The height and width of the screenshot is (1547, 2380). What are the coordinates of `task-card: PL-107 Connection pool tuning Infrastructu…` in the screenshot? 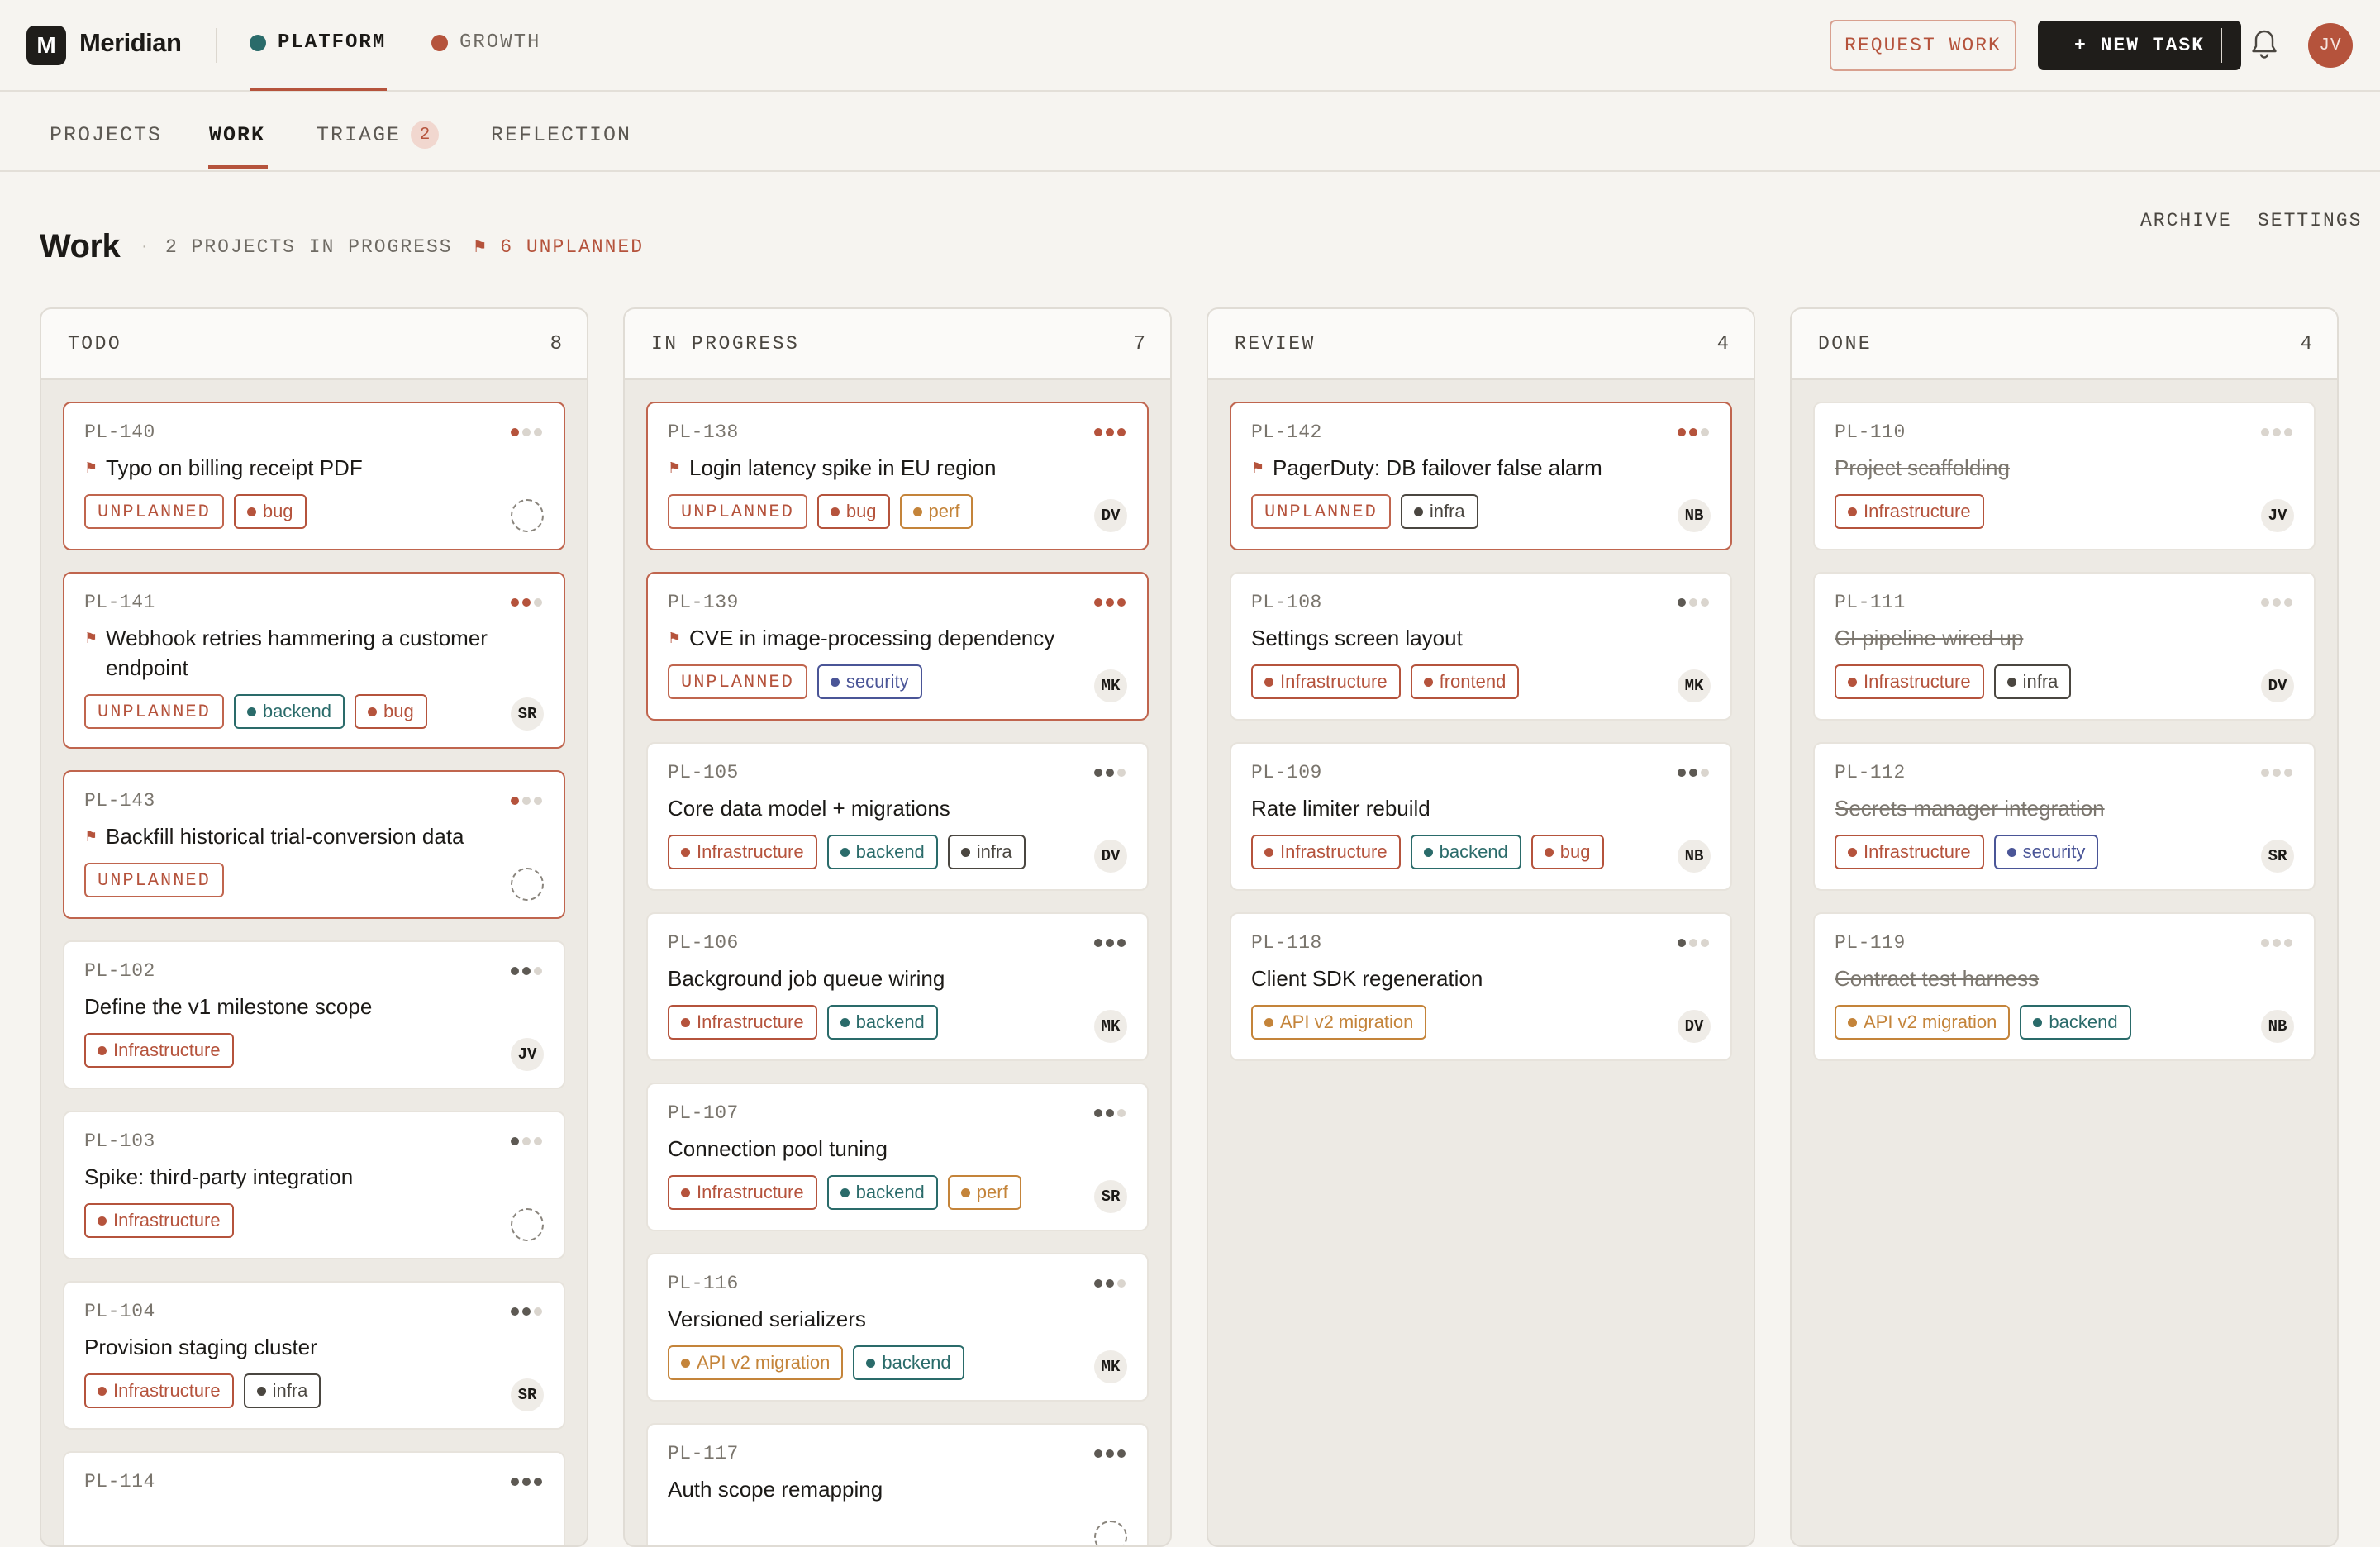 It's located at (897, 1157).